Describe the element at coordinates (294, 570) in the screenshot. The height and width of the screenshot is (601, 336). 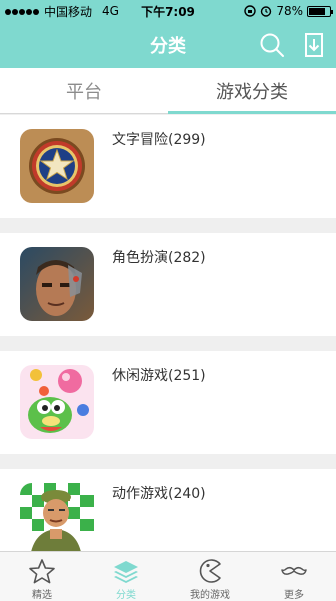
I see `mustache-icon` at that location.